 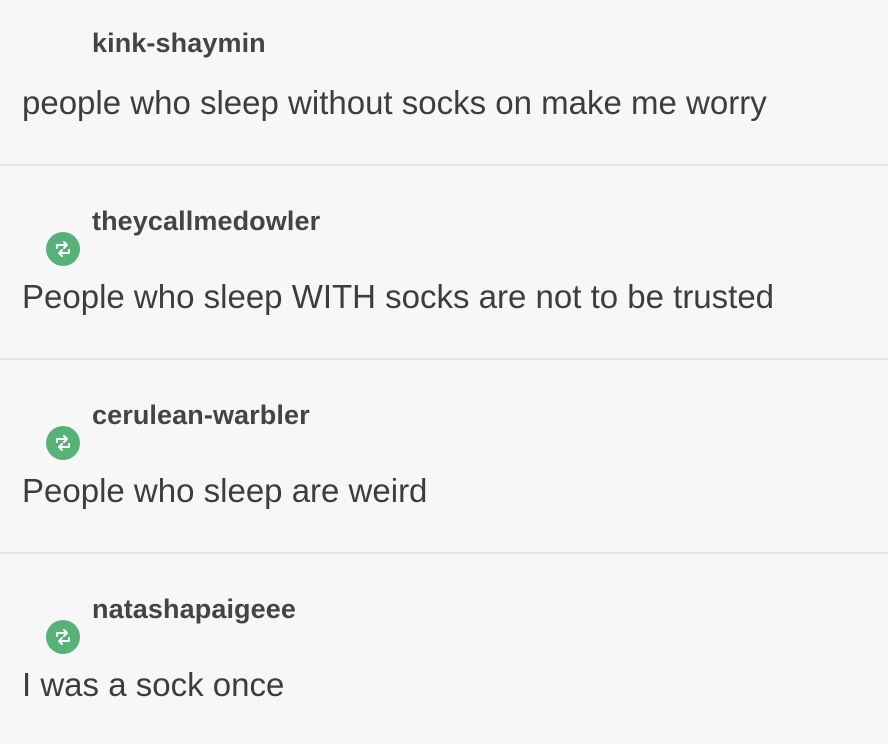 I want to click on post-username: kink-shaymin, so click(x=179, y=43).